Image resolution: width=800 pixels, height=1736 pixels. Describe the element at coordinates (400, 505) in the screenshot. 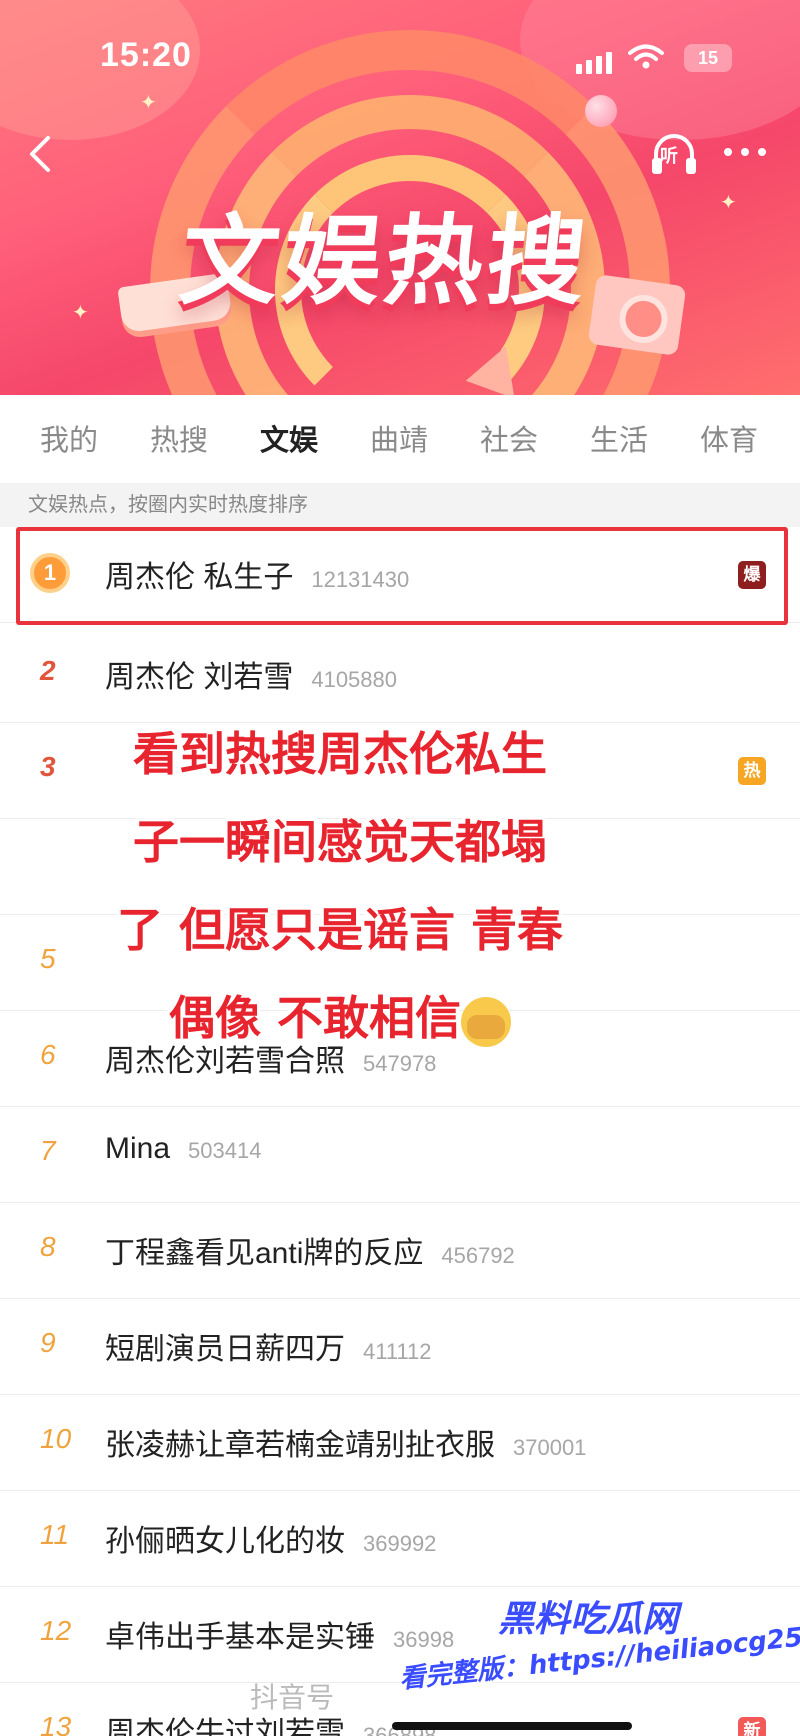

I see `list-hint: 文娱热点，按圈内实时热度排序` at that location.